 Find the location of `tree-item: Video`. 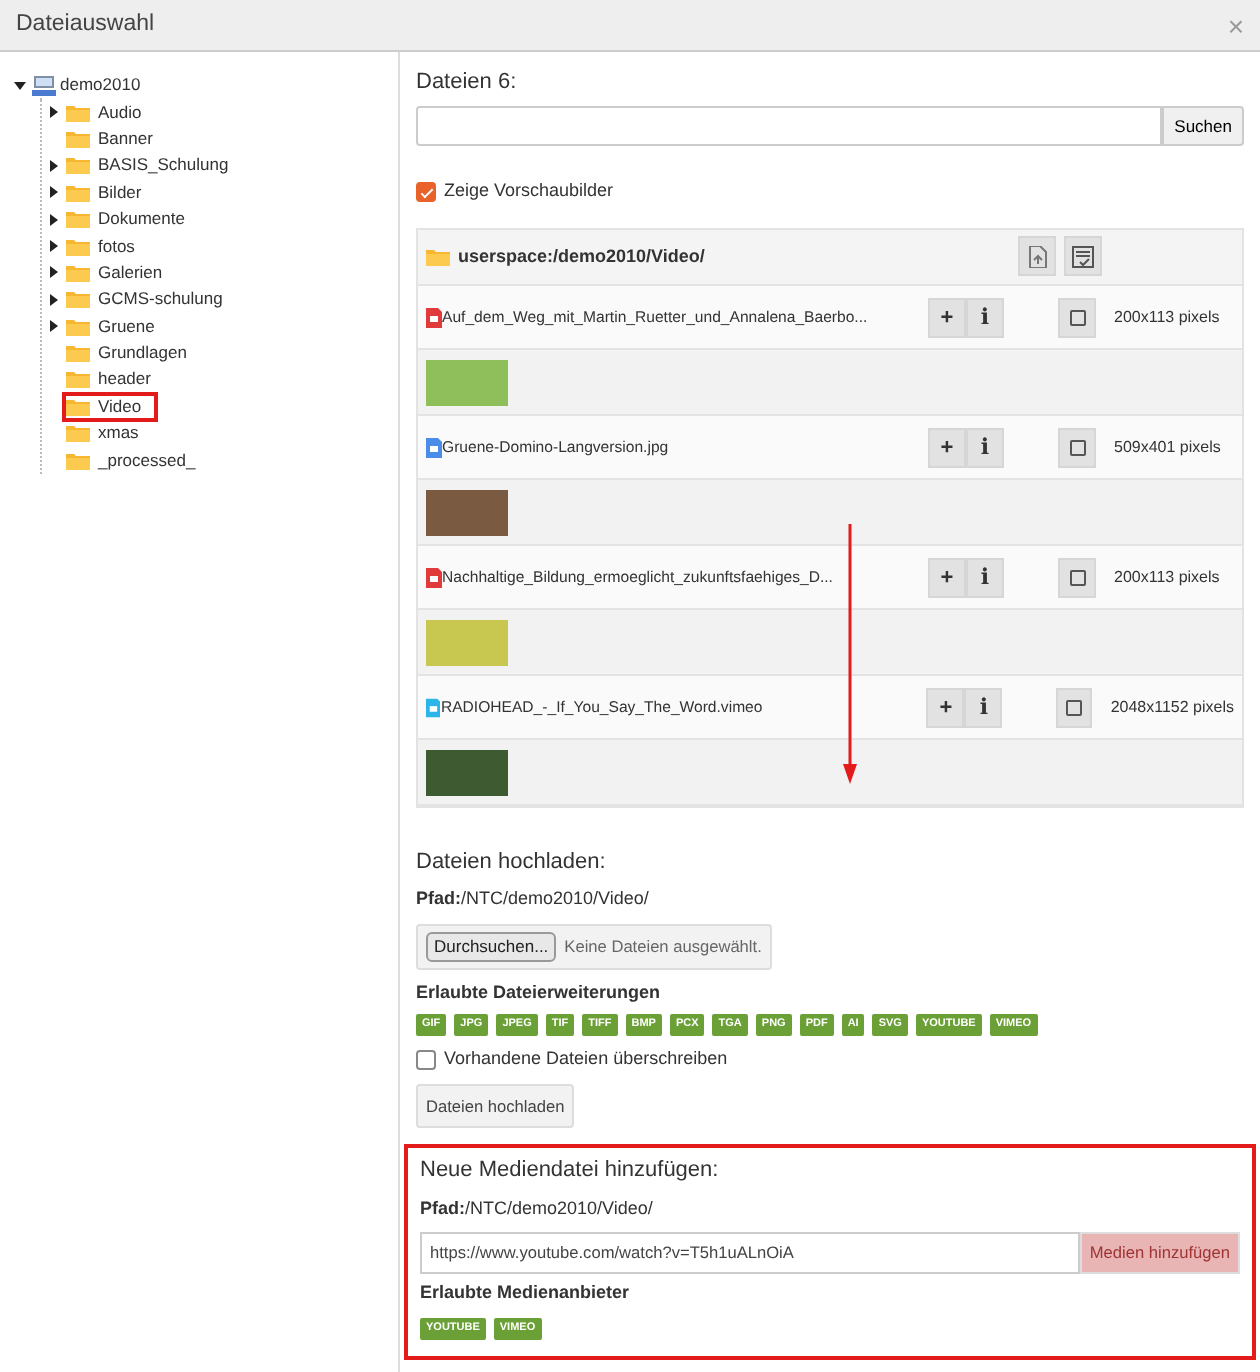

tree-item: Video is located at coordinates (110, 406).